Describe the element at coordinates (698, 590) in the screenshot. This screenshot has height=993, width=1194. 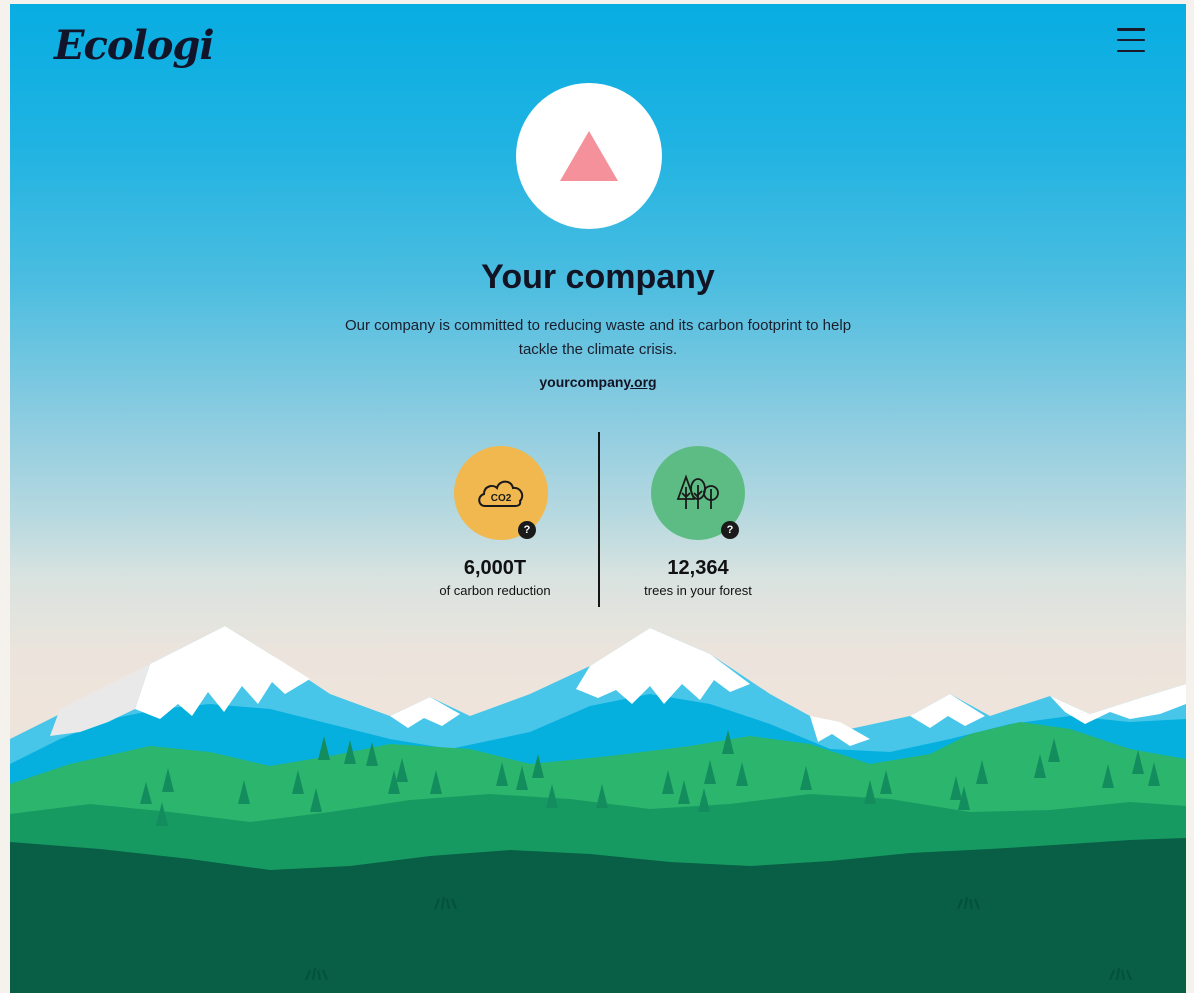
I see `trees-label: trees in your forest` at that location.